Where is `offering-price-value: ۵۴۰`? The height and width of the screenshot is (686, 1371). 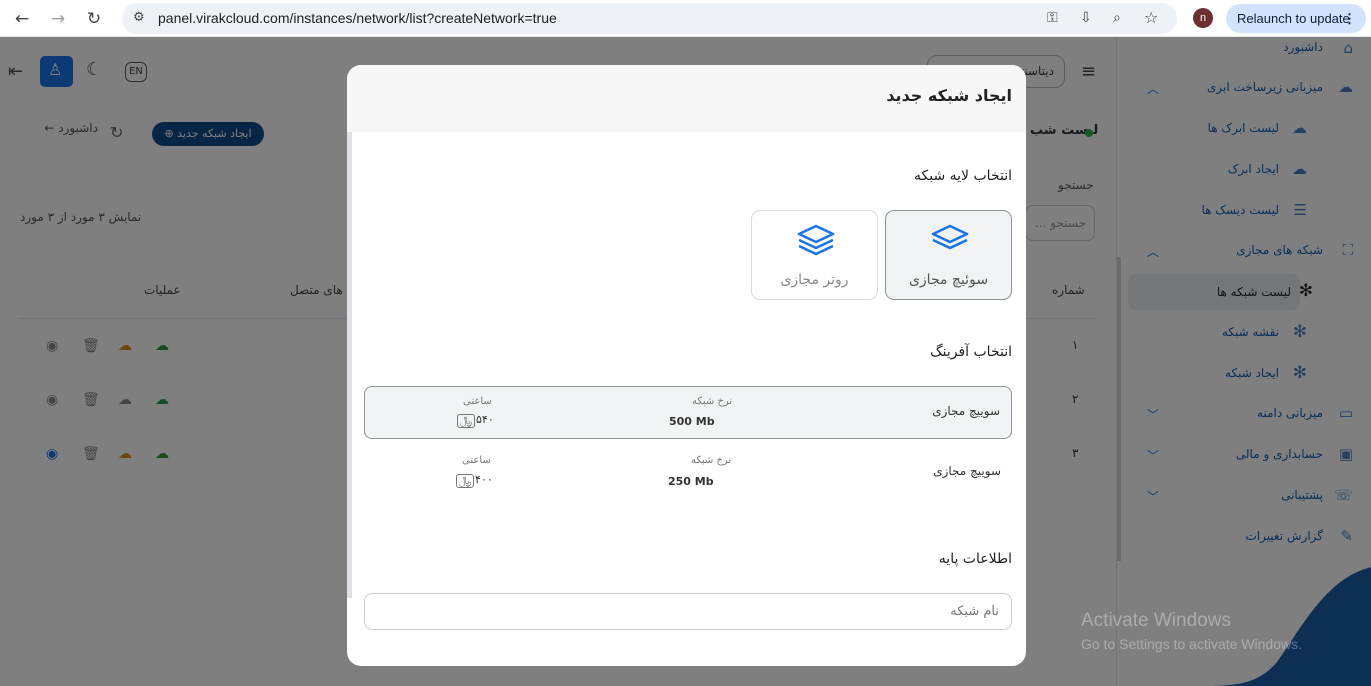 offering-price-value: ۵۴۰ is located at coordinates (485, 419).